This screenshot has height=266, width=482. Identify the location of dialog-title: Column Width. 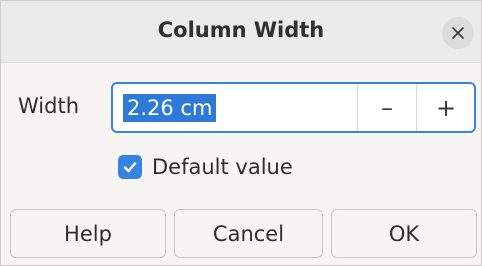
(241, 30).